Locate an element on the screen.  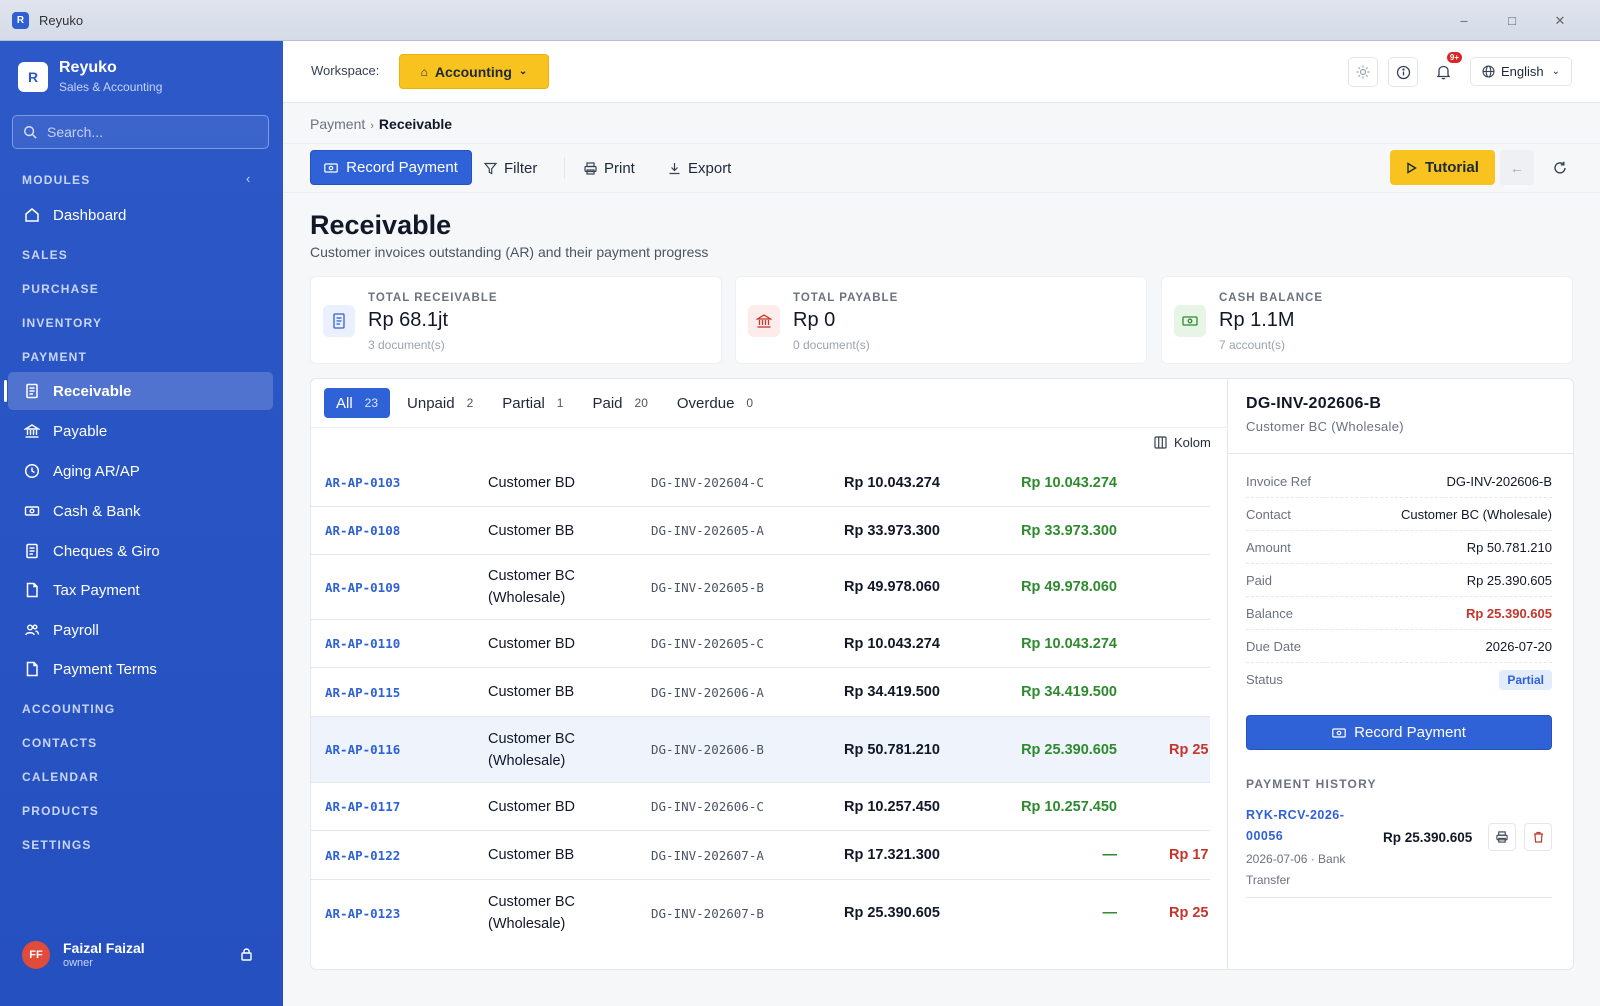
detail-field-status: Status Partial is located at coordinates (1399, 679).